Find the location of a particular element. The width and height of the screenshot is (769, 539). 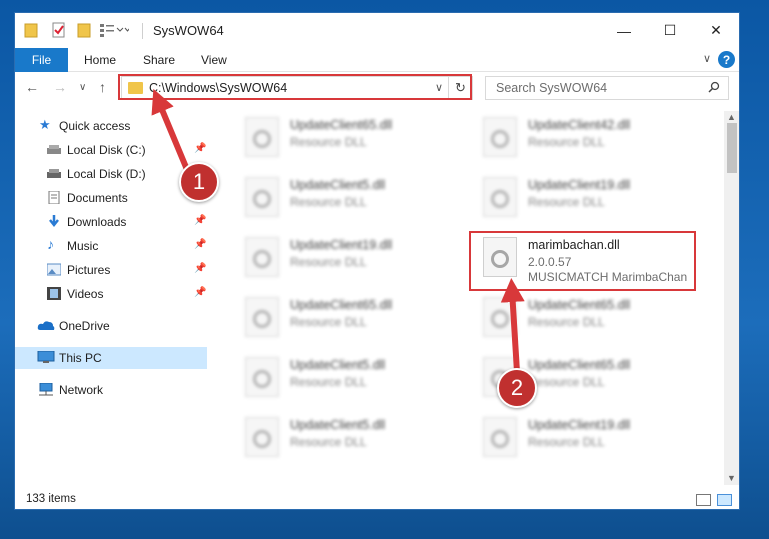

sidebar-item-this-pc: This PC is located at coordinates (111, 358).